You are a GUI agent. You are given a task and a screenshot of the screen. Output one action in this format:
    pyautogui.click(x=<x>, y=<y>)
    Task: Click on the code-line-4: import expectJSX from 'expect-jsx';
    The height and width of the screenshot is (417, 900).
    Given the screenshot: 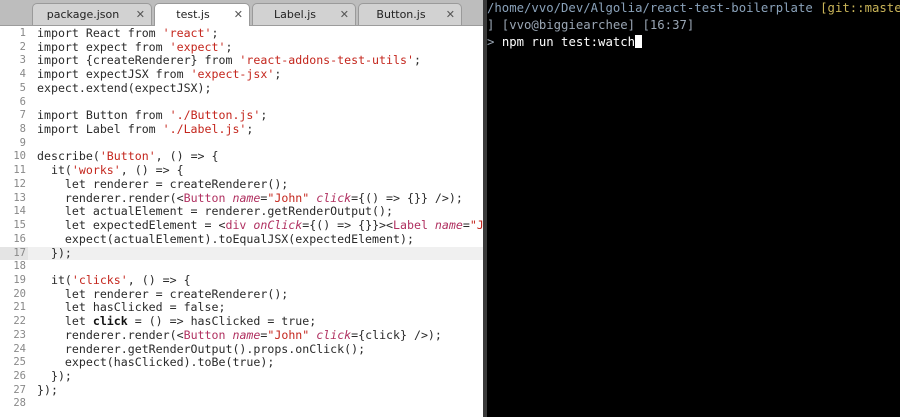 What is the action you would take?
    pyautogui.click(x=260, y=74)
    